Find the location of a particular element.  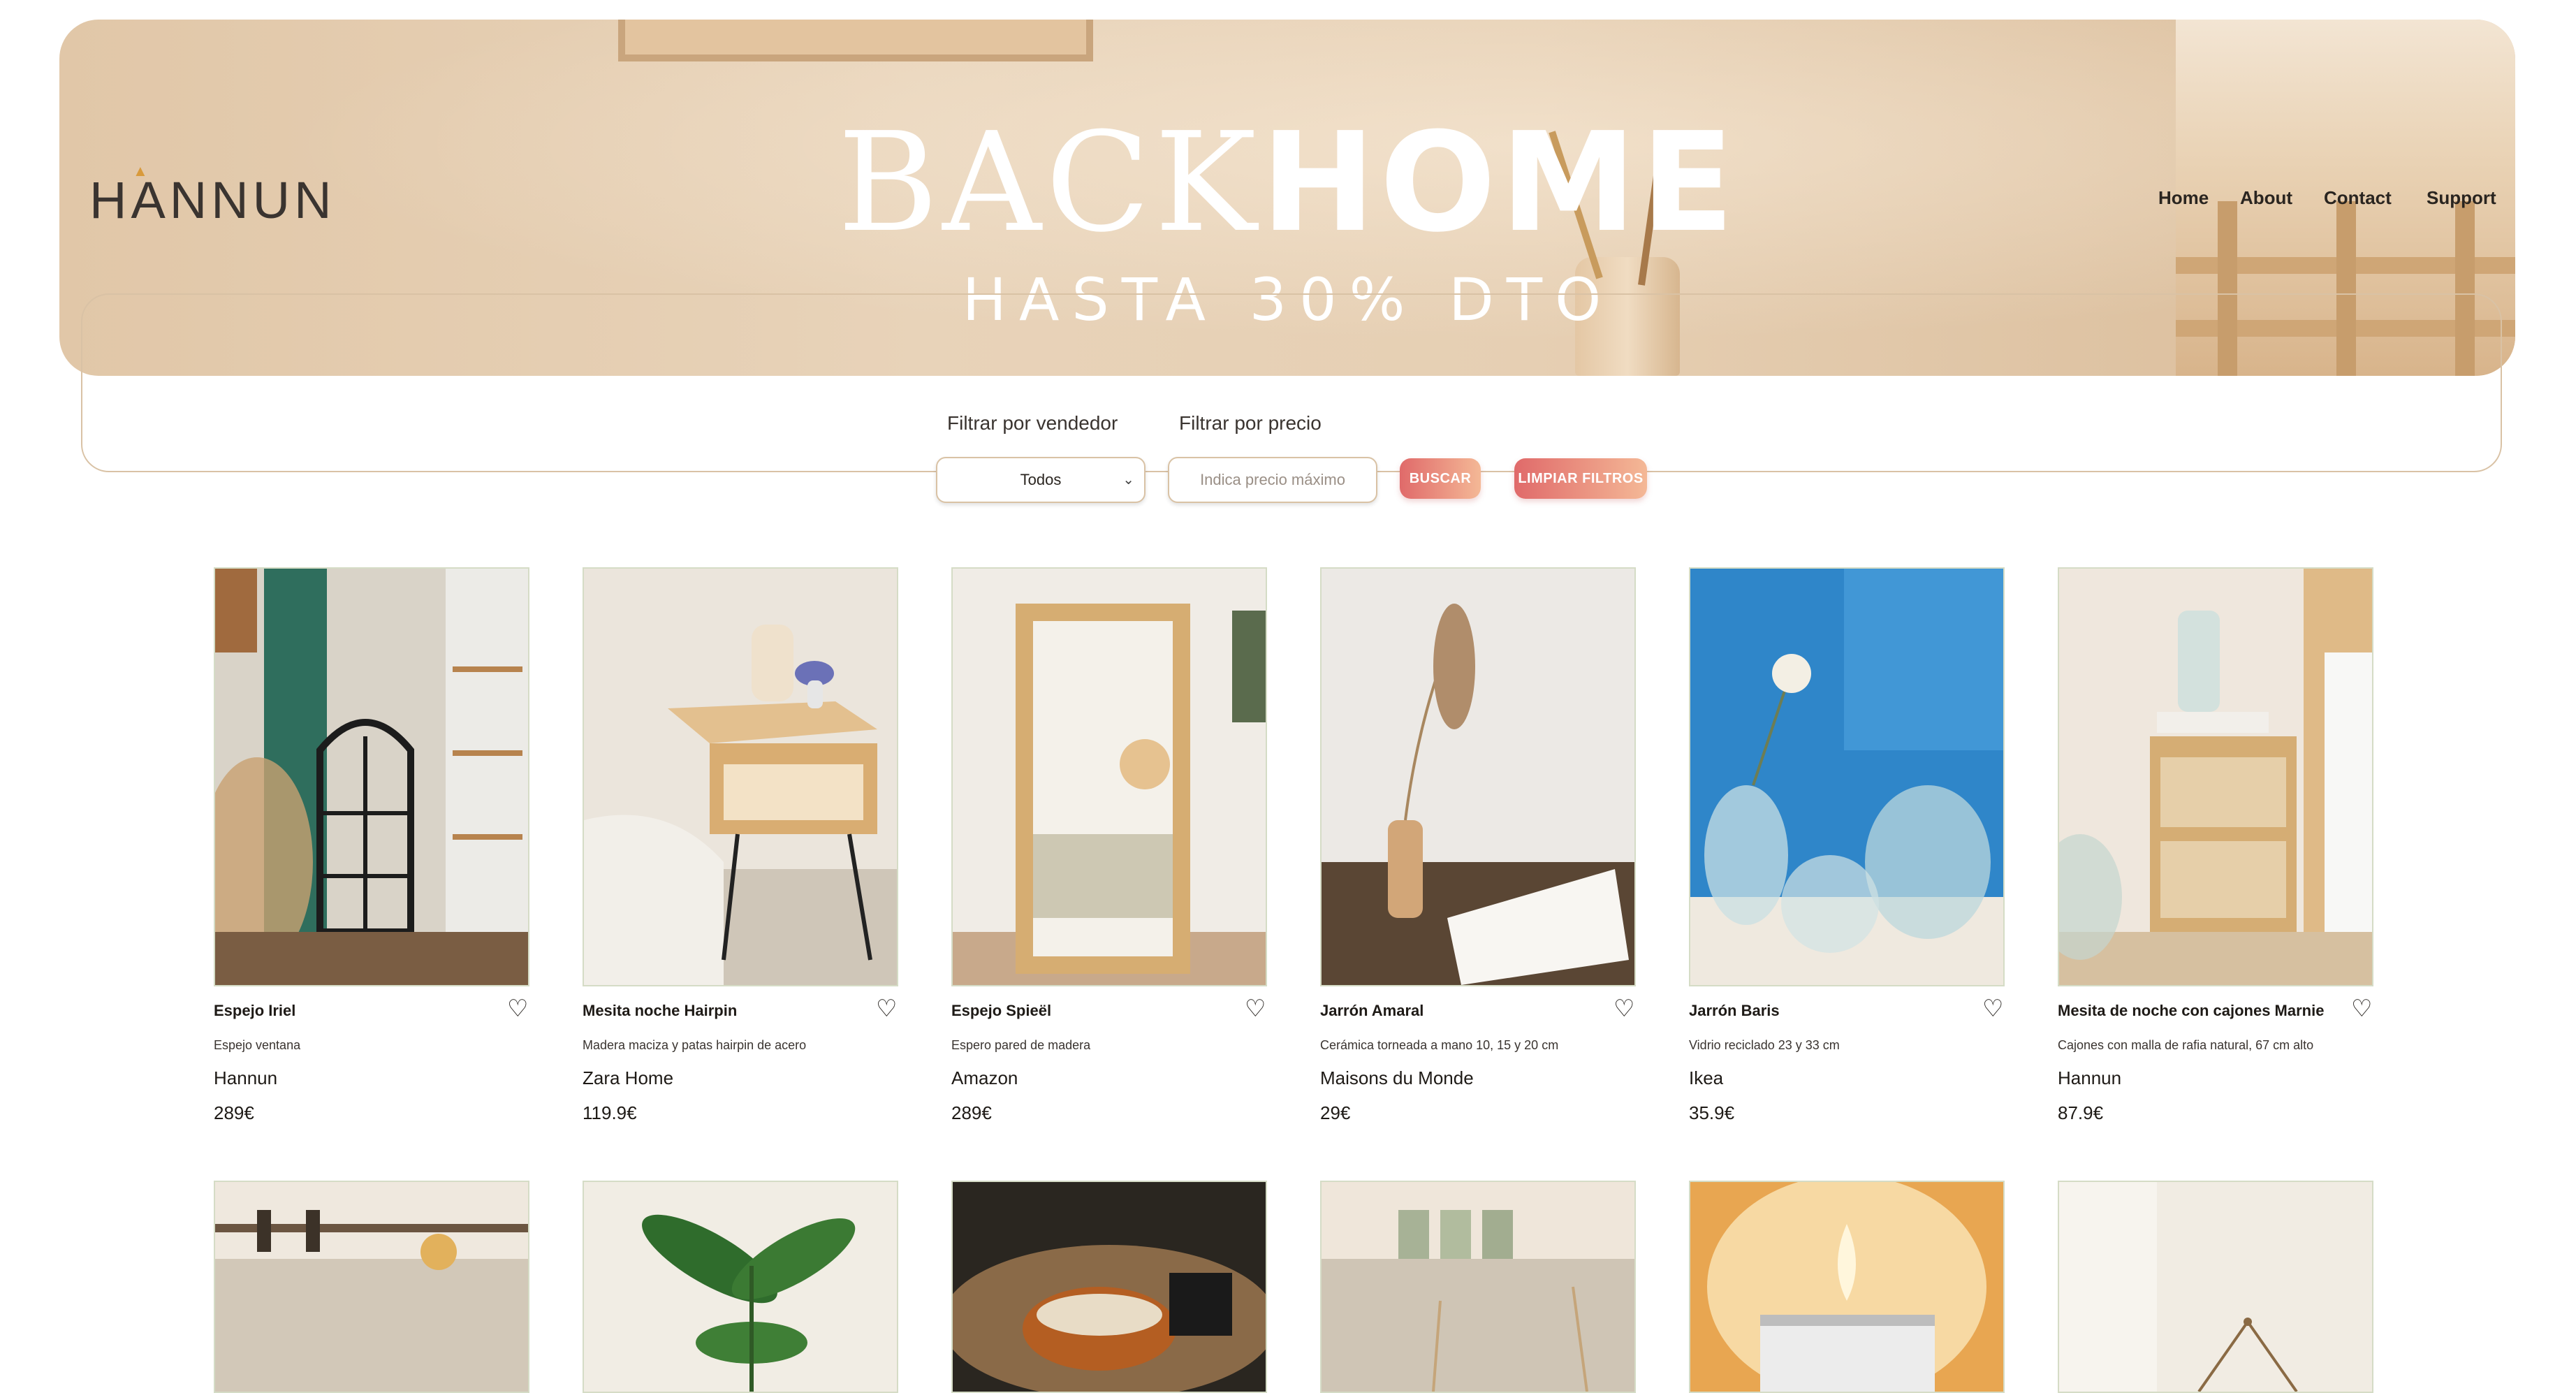

product-name: Mesita noche Hairpin is located at coordinates (660, 1010).